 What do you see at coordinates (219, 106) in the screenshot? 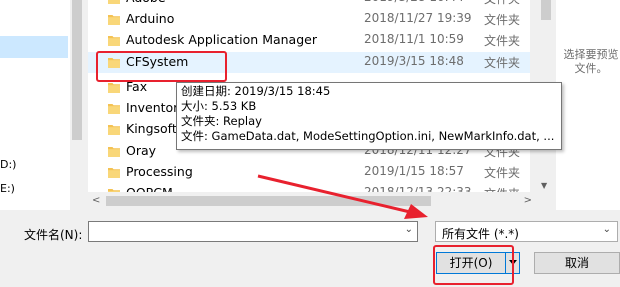
I see `tooltip-size: 大小: 5.53 KB` at bounding box center [219, 106].